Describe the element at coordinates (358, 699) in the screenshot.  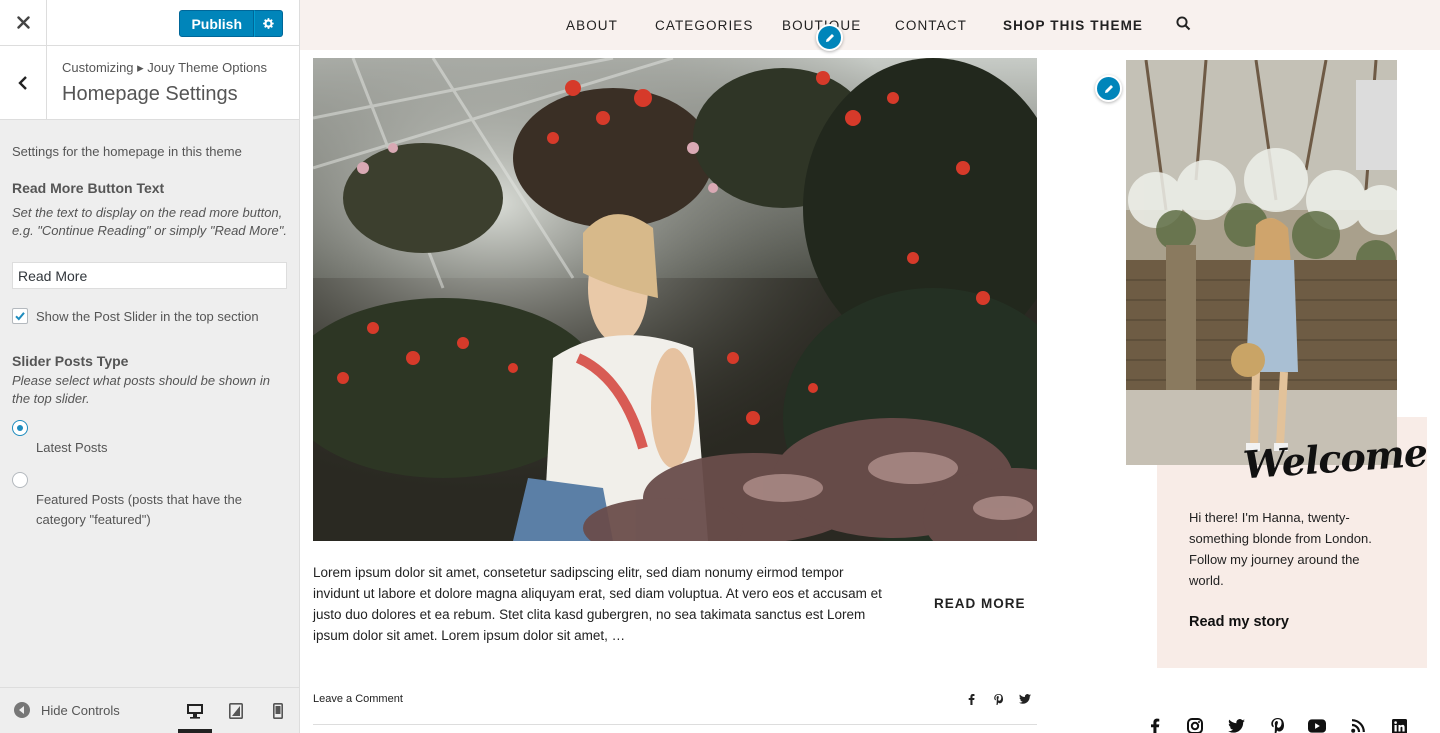
I see `leave-comment-link: Leave a Comment` at that location.